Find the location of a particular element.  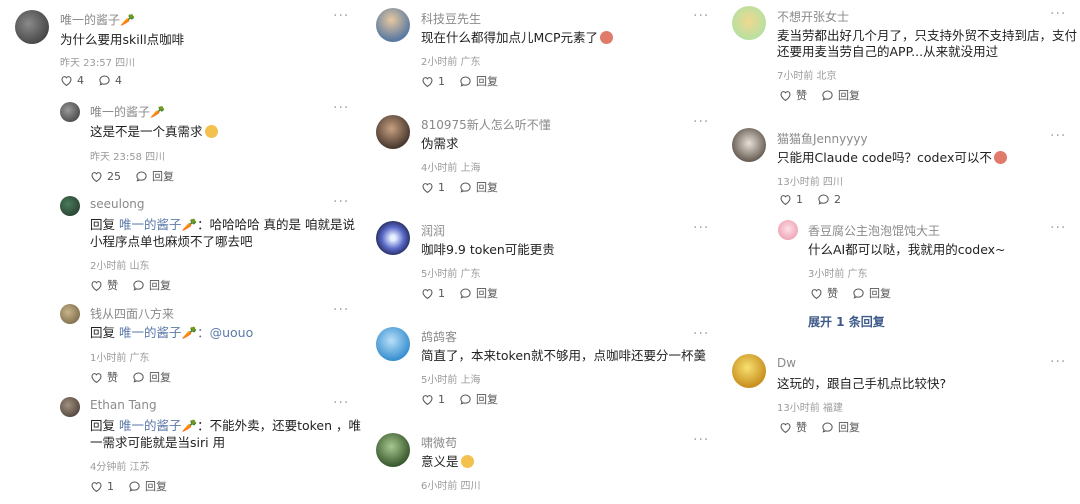

reply-button: 2 is located at coordinates (829, 199).